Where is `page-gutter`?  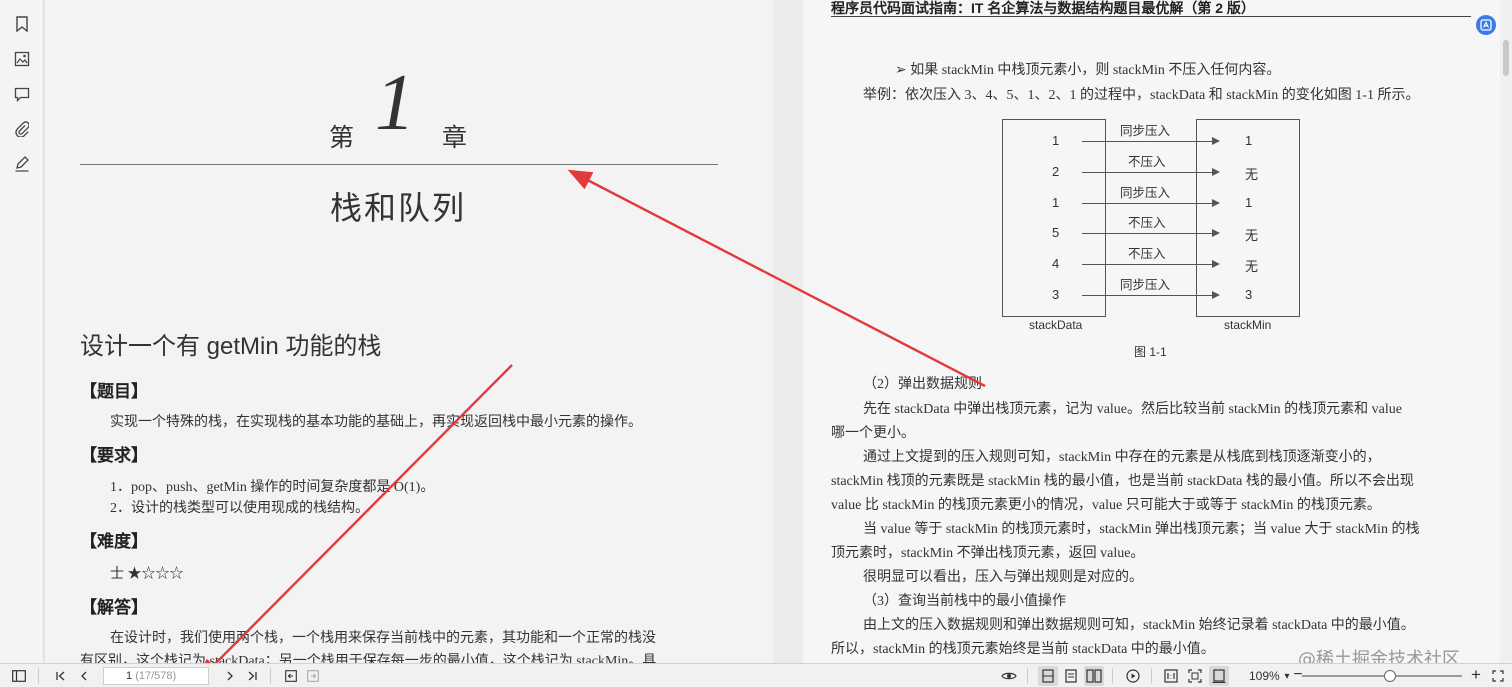 page-gutter is located at coordinates (788, 331).